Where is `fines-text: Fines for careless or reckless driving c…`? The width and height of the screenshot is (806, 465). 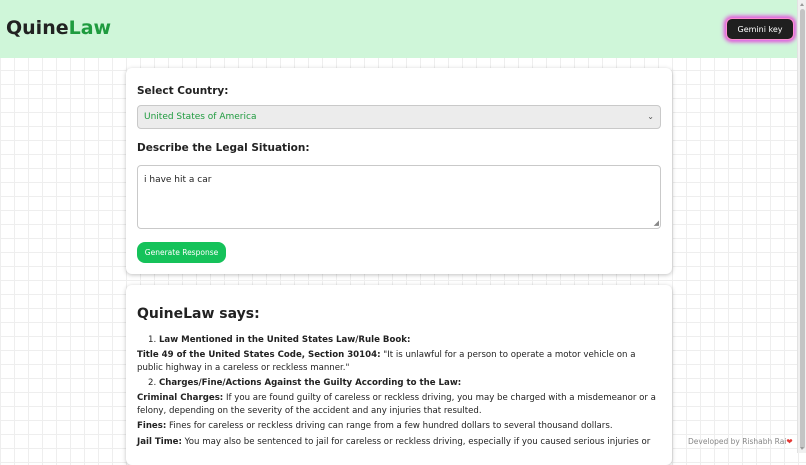 fines-text: Fines for careless or reckless driving c… is located at coordinates (389, 426).